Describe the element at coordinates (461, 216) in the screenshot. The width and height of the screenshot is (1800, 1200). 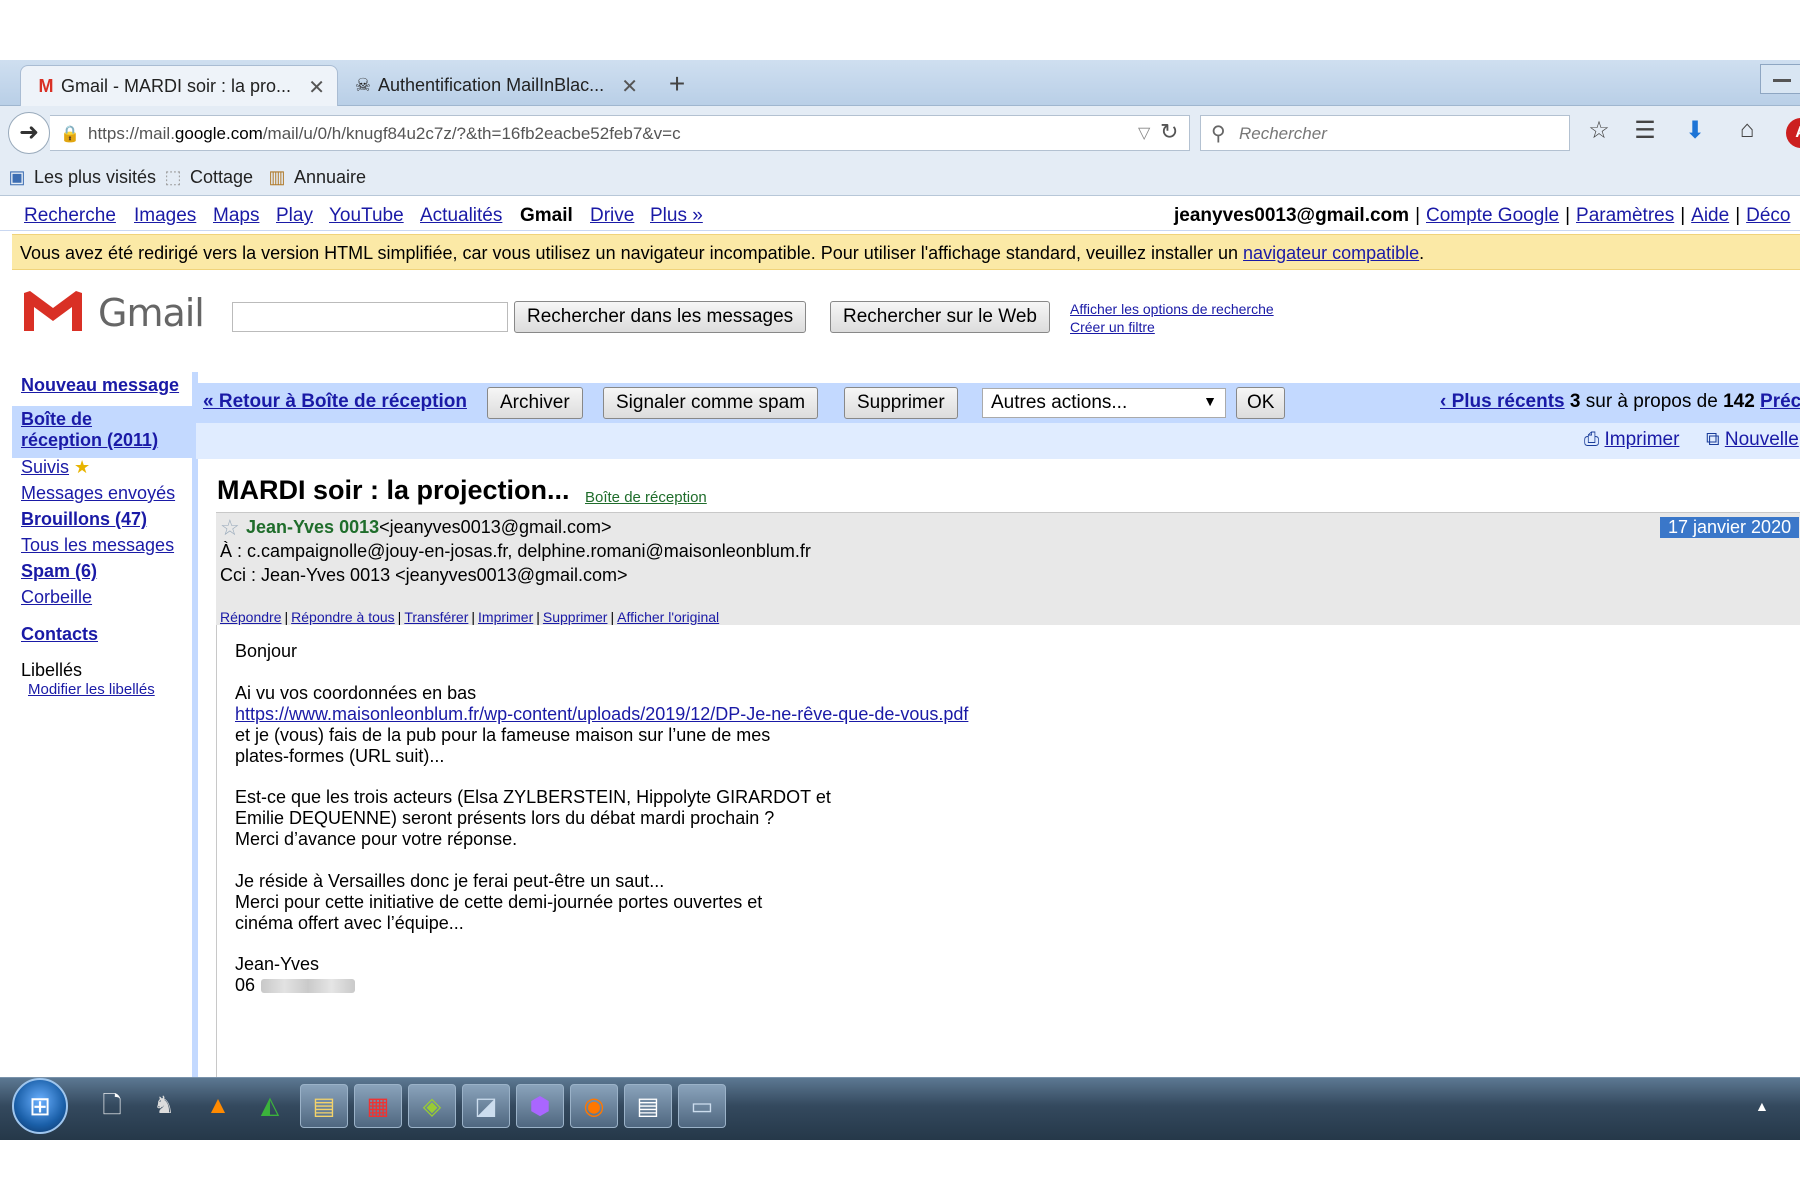
I see `gbar-link-news: Actualités` at that location.